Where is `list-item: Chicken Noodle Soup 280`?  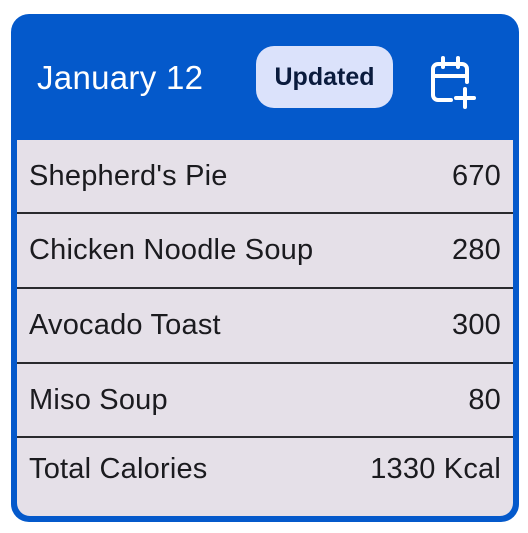
list-item: Chicken Noodle Soup 280 is located at coordinates (265, 250).